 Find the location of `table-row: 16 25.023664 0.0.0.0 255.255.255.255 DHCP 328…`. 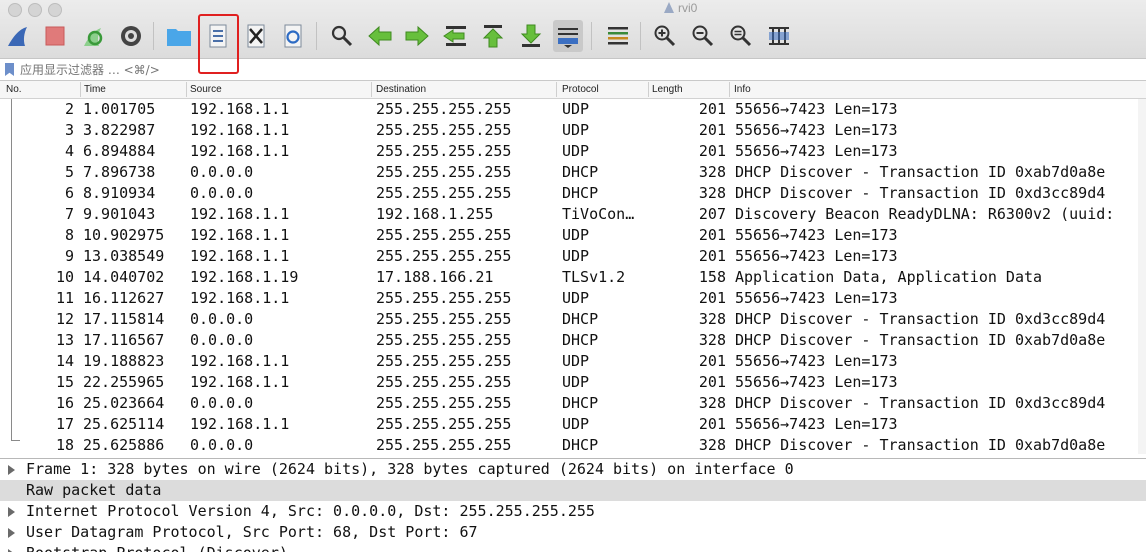

table-row: 16 25.023664 0.0.0.0 255.255.255.255 DHCP 328… is located at coordinates (573, 403).